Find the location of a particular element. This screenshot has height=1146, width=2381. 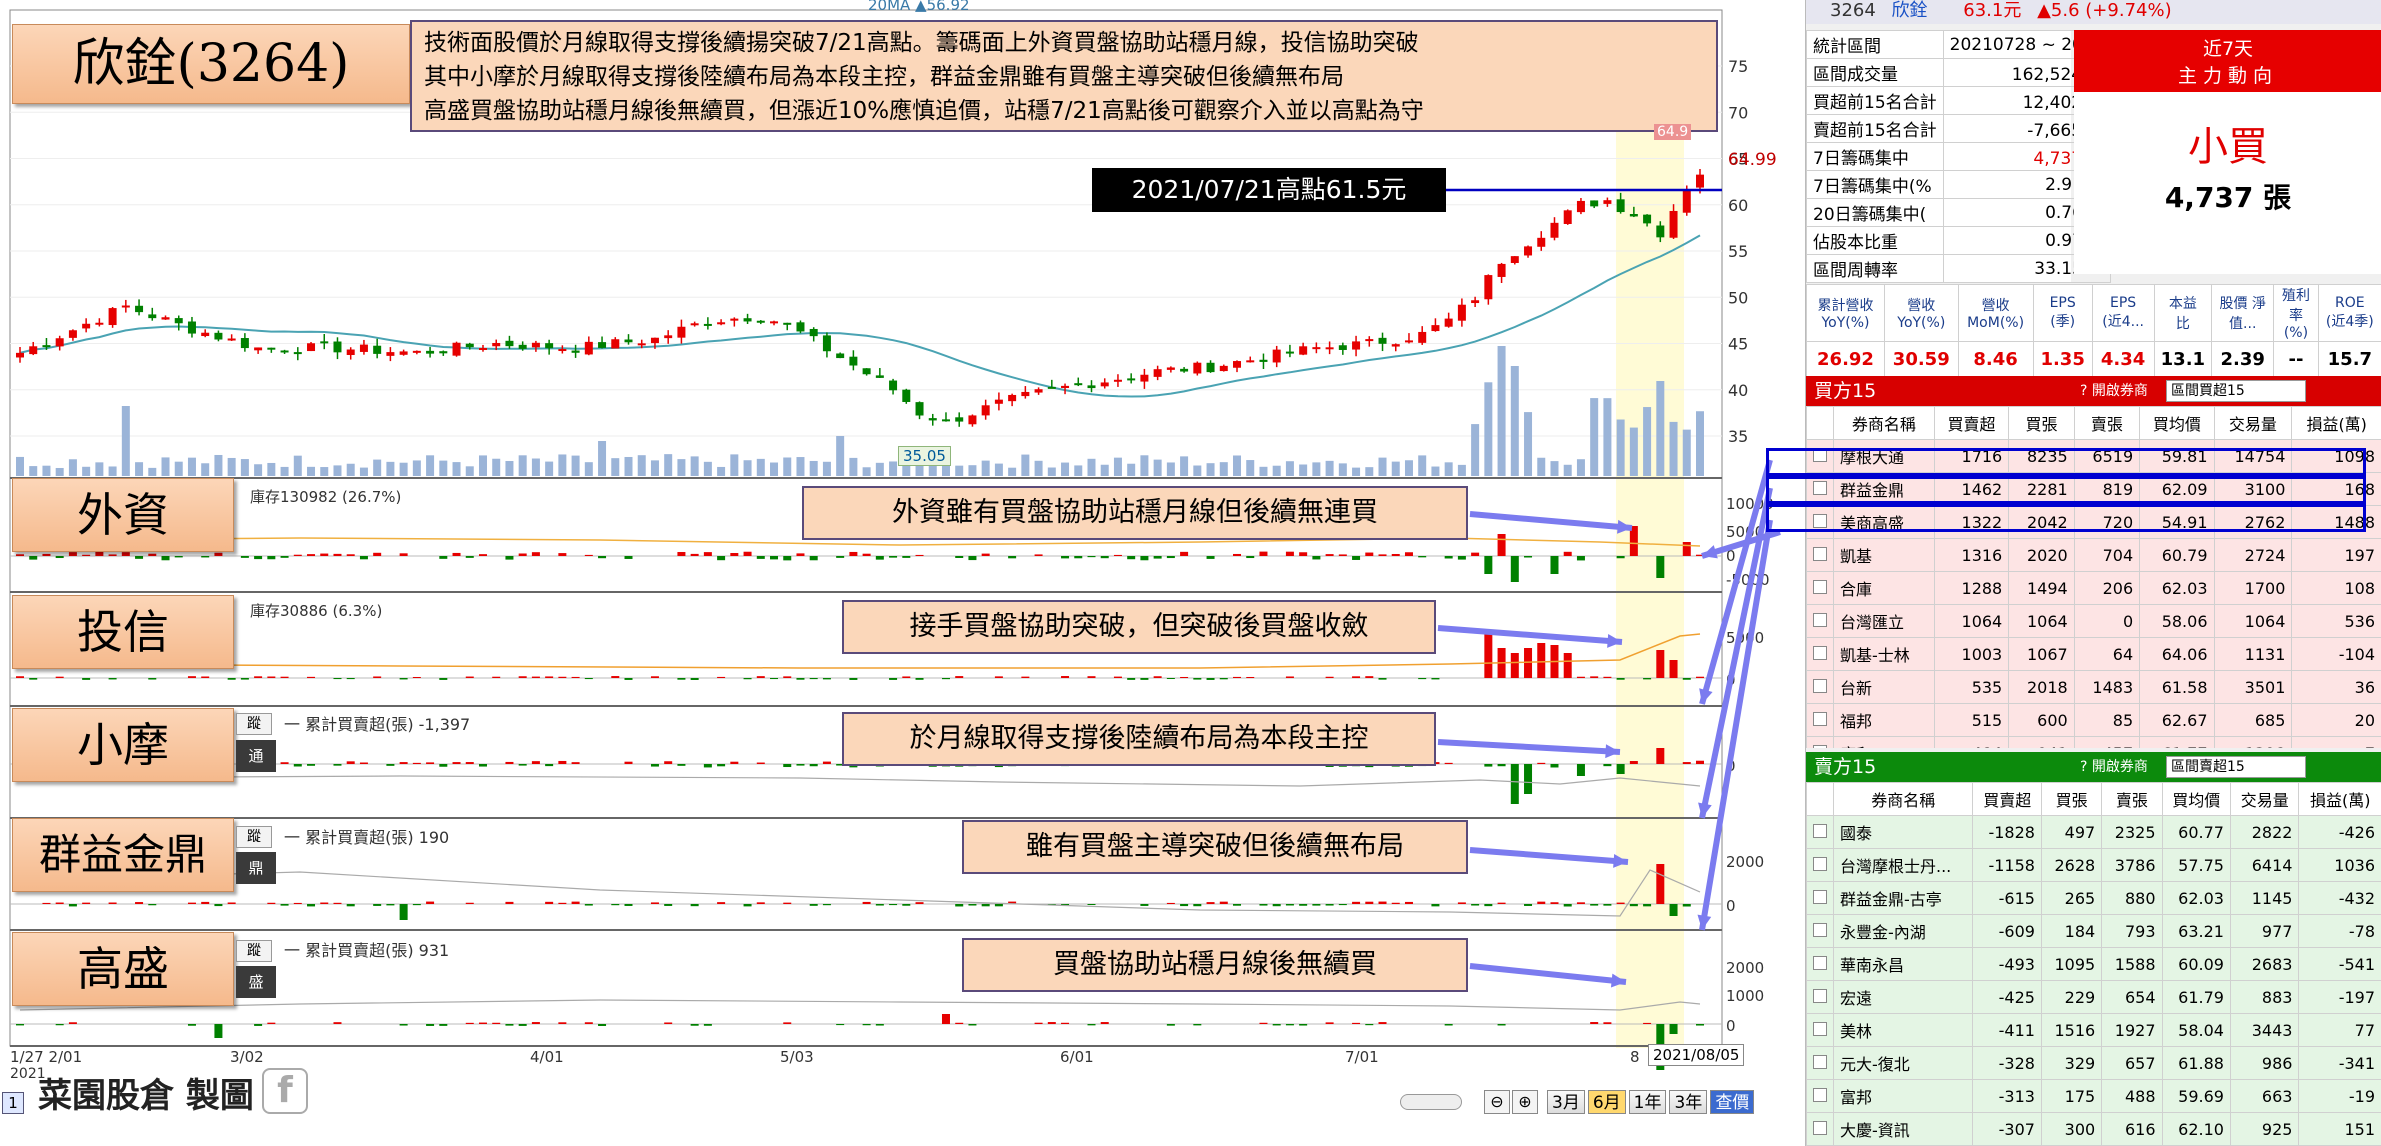

table-row: 美商高盛 1322 2042 720 54.91 2762 1488 is located at coordinates (2093, 522).